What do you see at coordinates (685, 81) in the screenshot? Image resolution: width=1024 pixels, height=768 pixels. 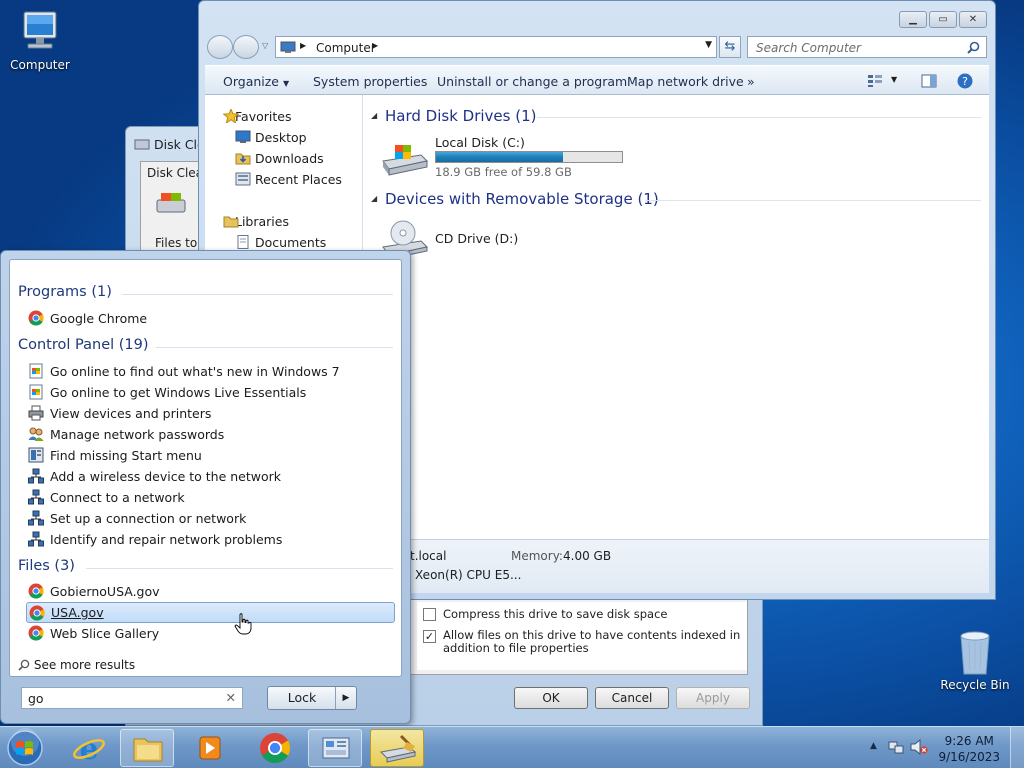 I see `map-network-drive-button: Map network drive` at bounding box center [685, 81].